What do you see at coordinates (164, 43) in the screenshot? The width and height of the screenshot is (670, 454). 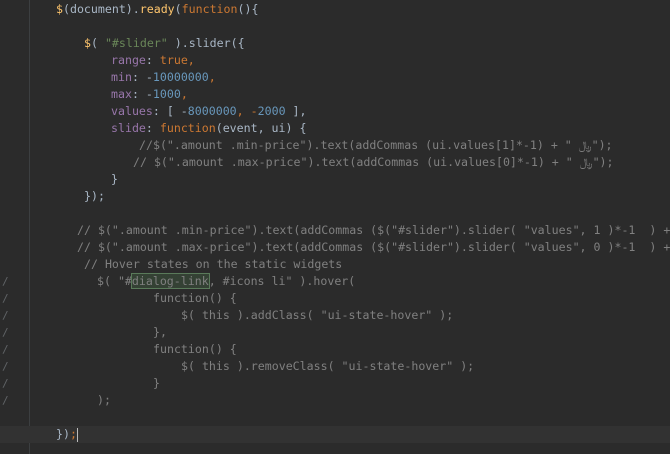 I see `code-line: $( "#slider" ).slider({` at bounding box center [164, 43].